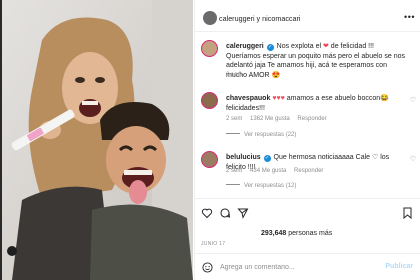 Image resolution: width=420 pixels, height=280 pixels. I want to click on caption-text-before: Nos explota el, so click(299, 46).